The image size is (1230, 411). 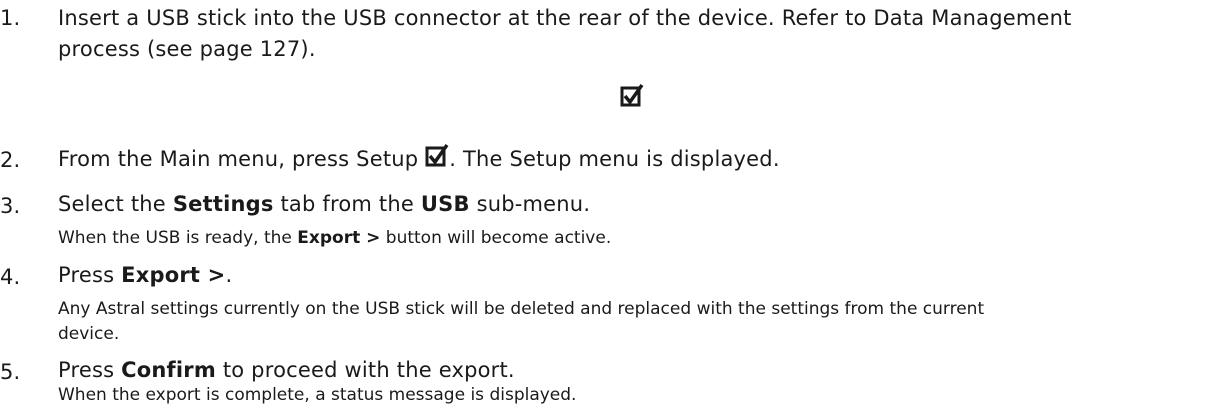 What do you see at coordinates (168, 370) in the screenshot?
I see `confirm-button-label: Confirm` at bounding box center [168, 370].